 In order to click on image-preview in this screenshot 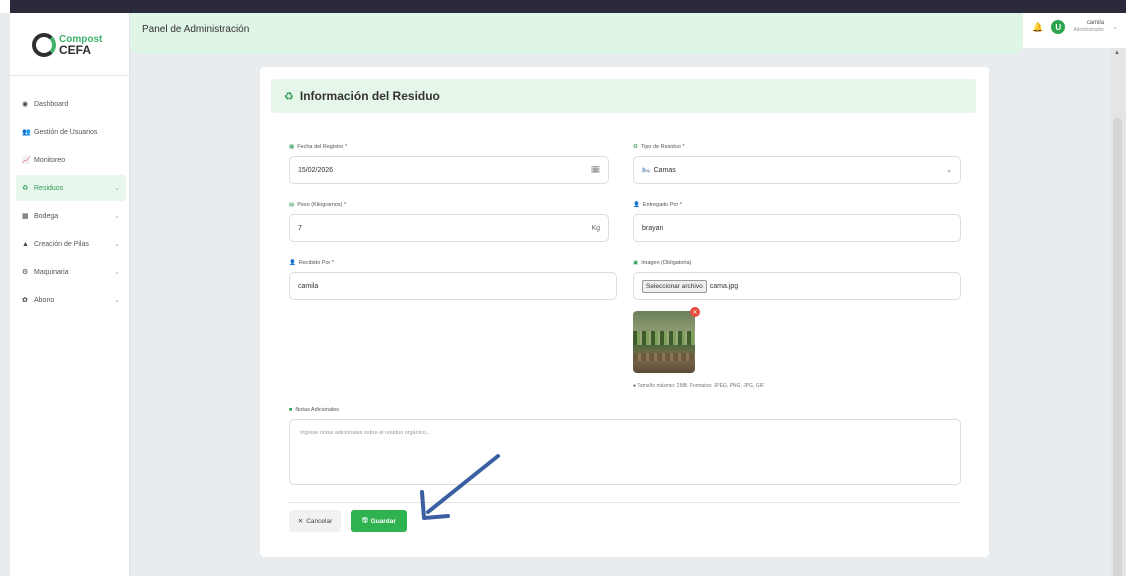, I will do `click(664, 342)`.